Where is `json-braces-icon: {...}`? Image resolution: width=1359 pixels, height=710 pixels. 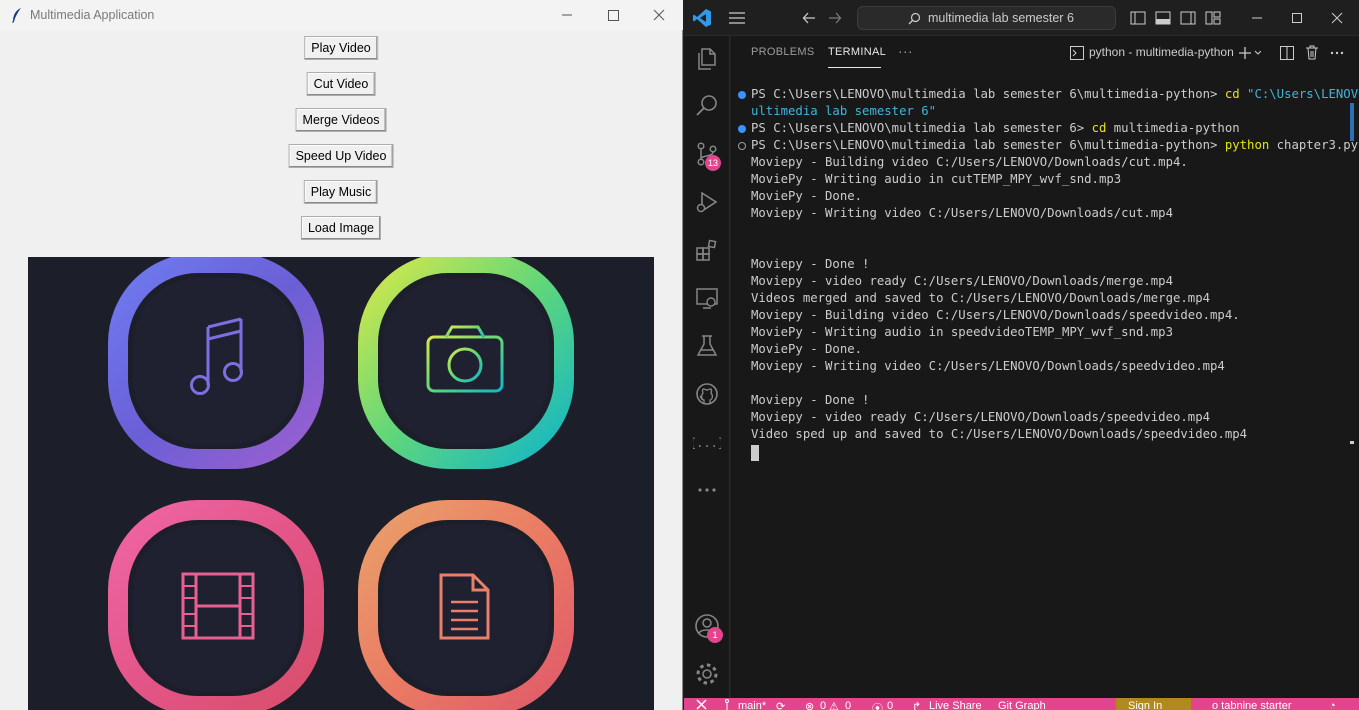
json-braces-icon: {...} is located at coordinates (707, 442).